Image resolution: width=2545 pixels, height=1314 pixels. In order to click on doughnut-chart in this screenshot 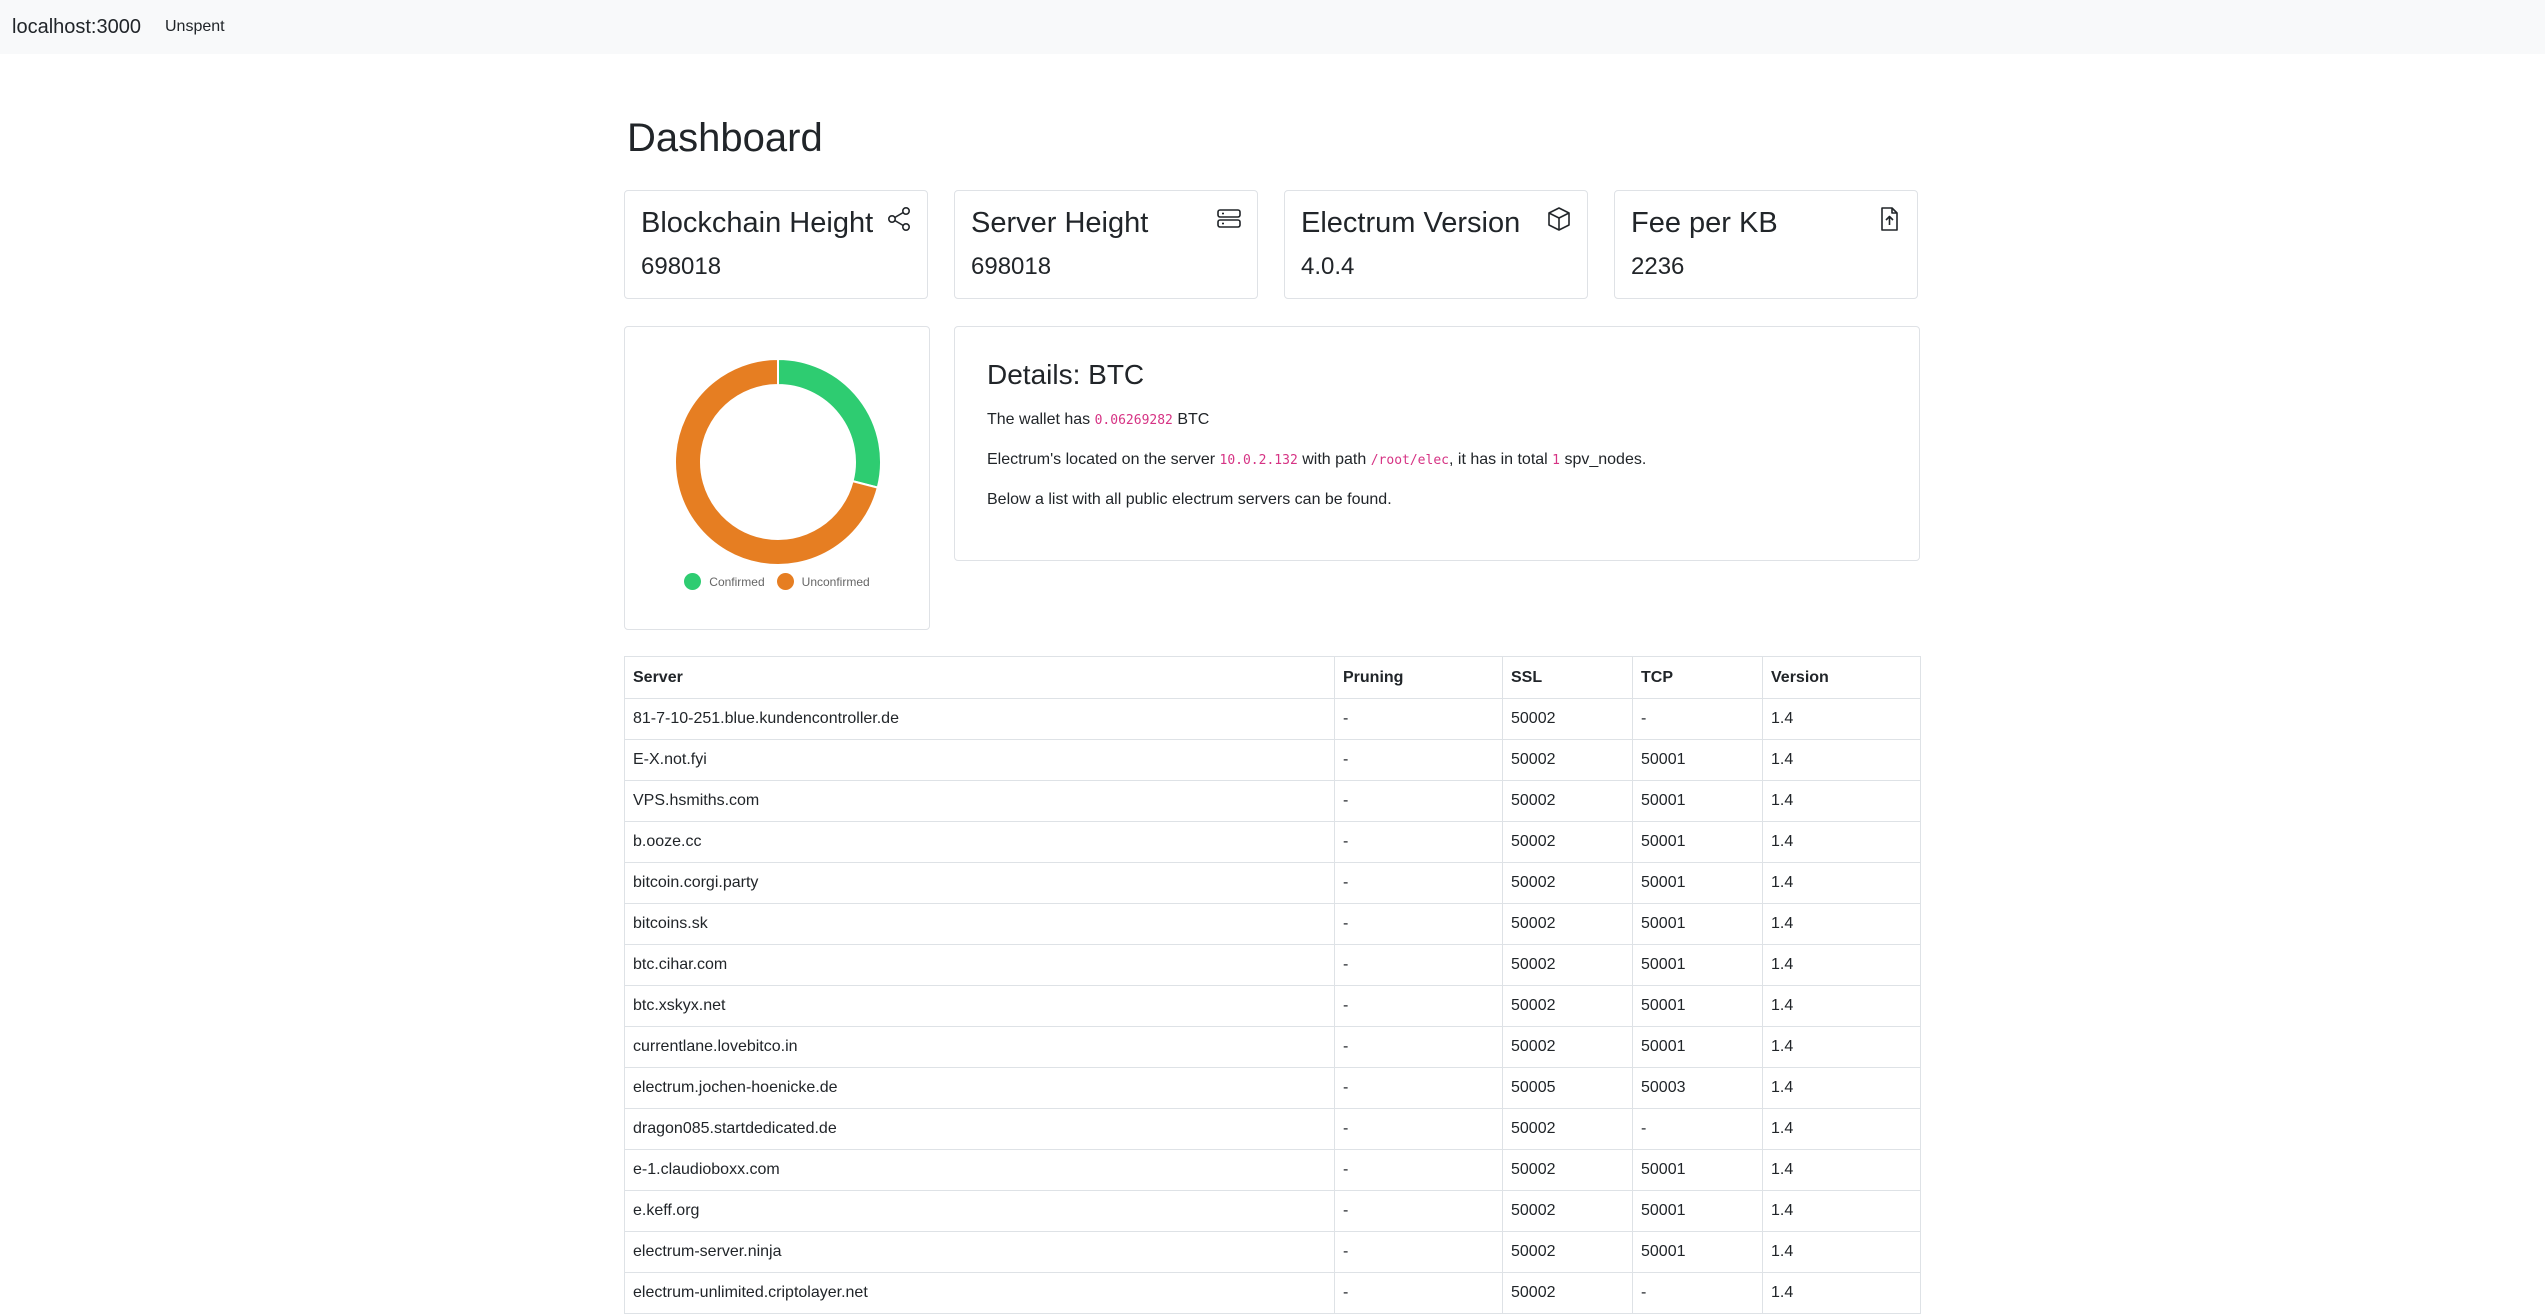, I will do `click(778, 461)`.